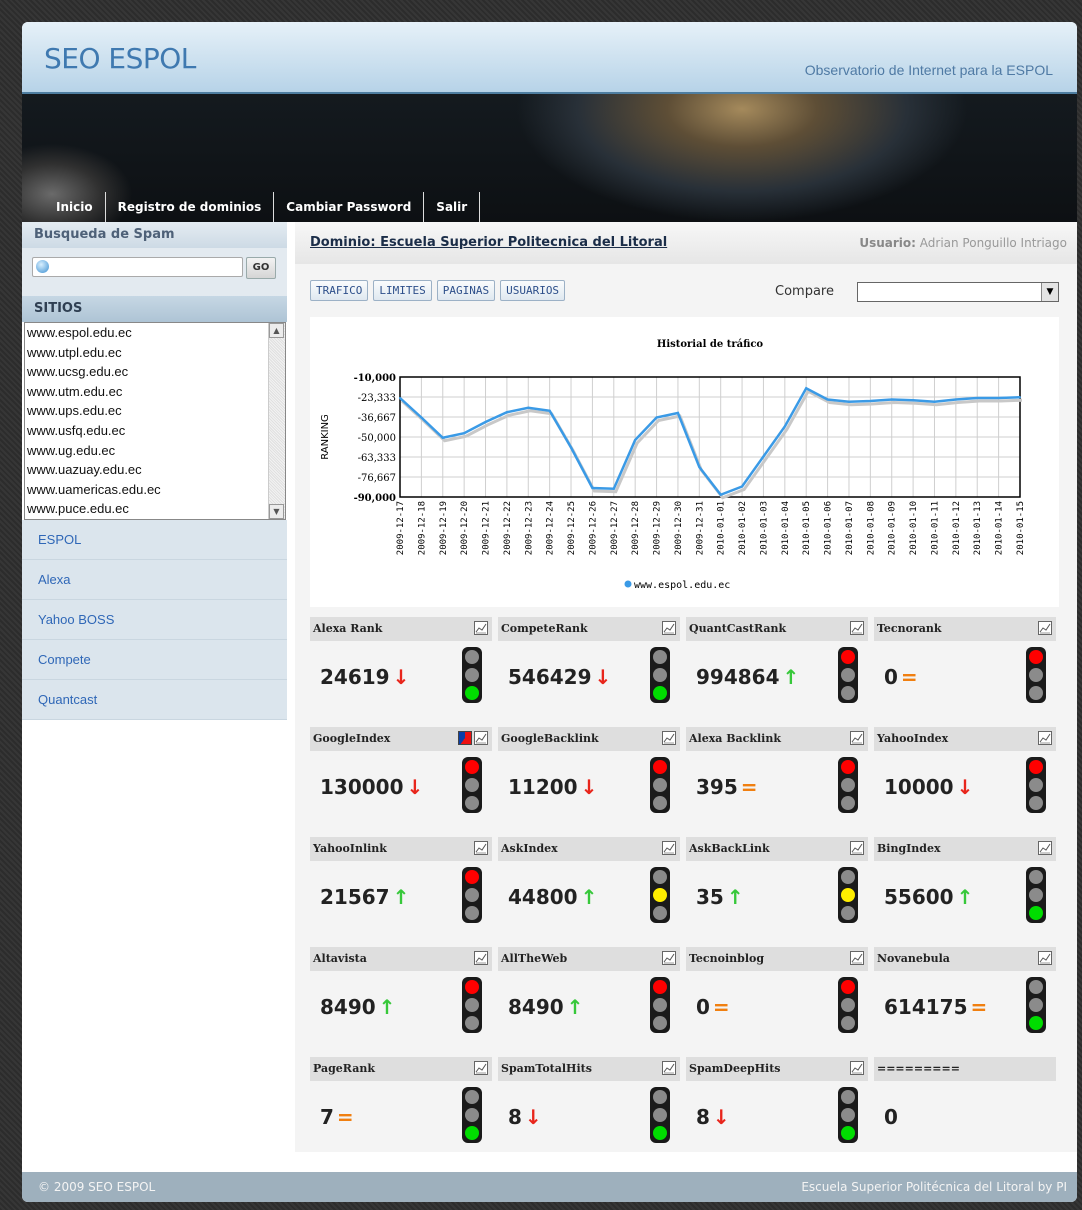 The image size is (1082, 1210). What do you see at coordinates (155, 333) in the screenshot?
I see `site-option: www.espol.edu.ec` at bounding box center [155, 333].